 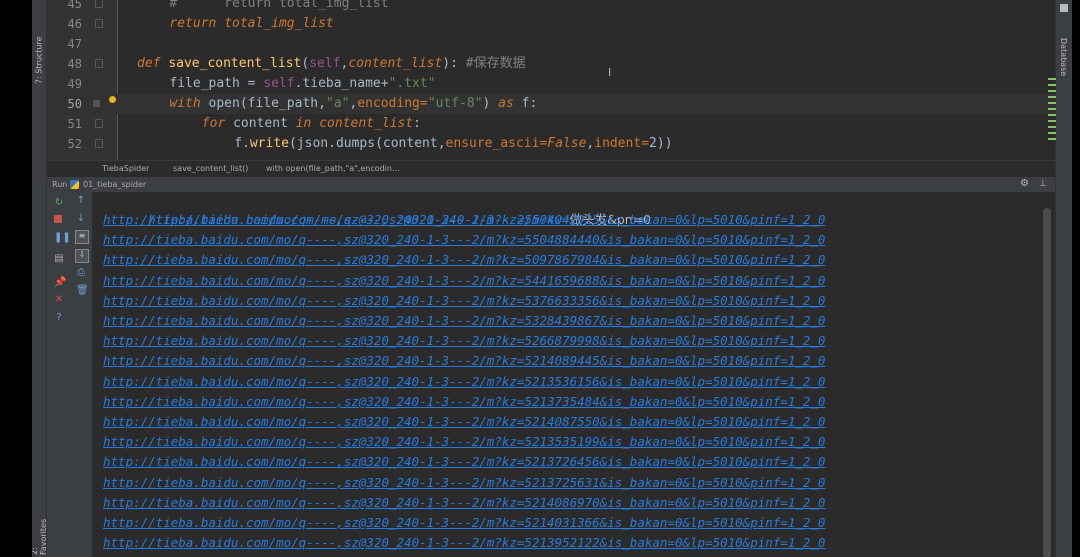 I want to click on code-token: ".txt", so click(x=412, y=83).